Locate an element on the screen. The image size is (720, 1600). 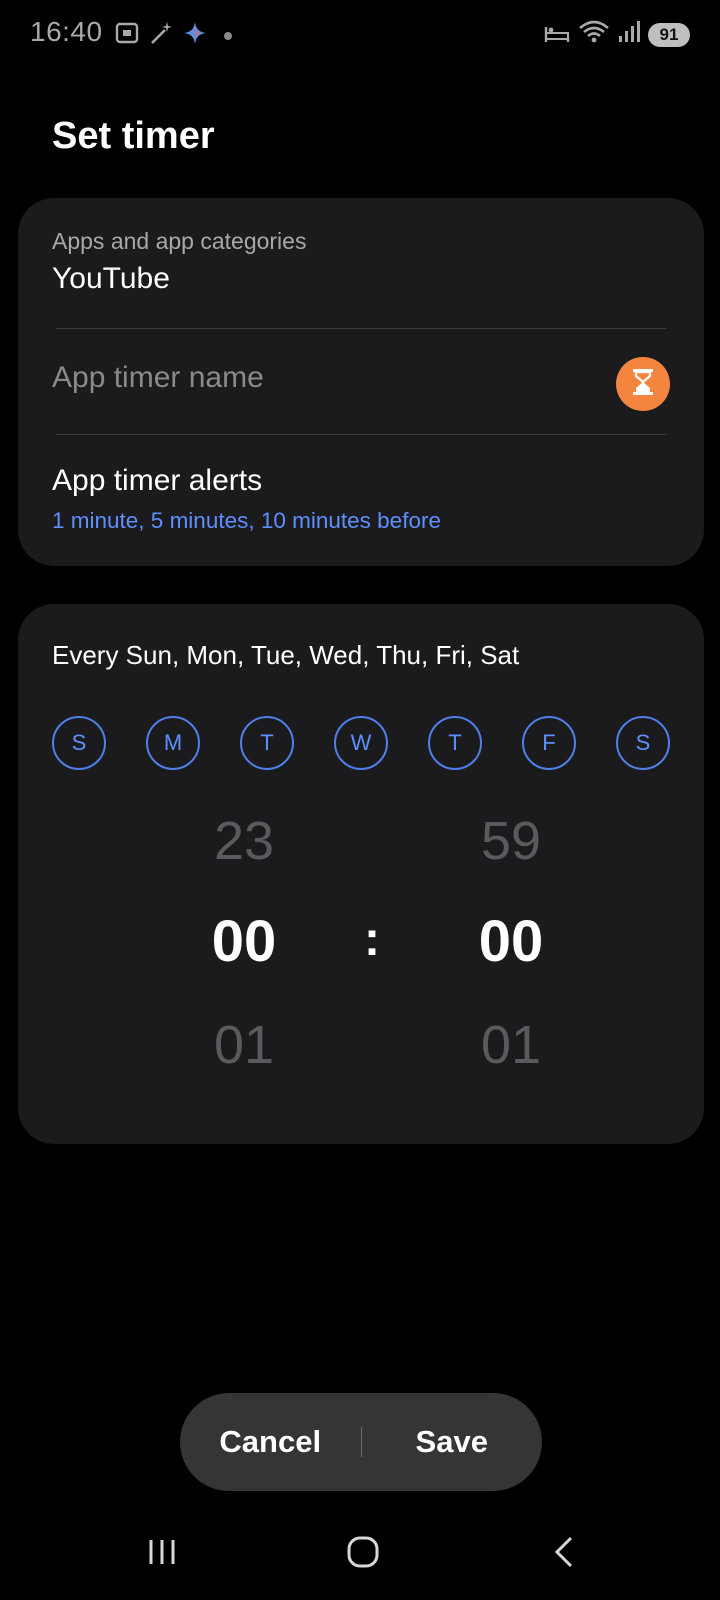
status-bar: 16:40 91 is located at coordinates (360, 34).